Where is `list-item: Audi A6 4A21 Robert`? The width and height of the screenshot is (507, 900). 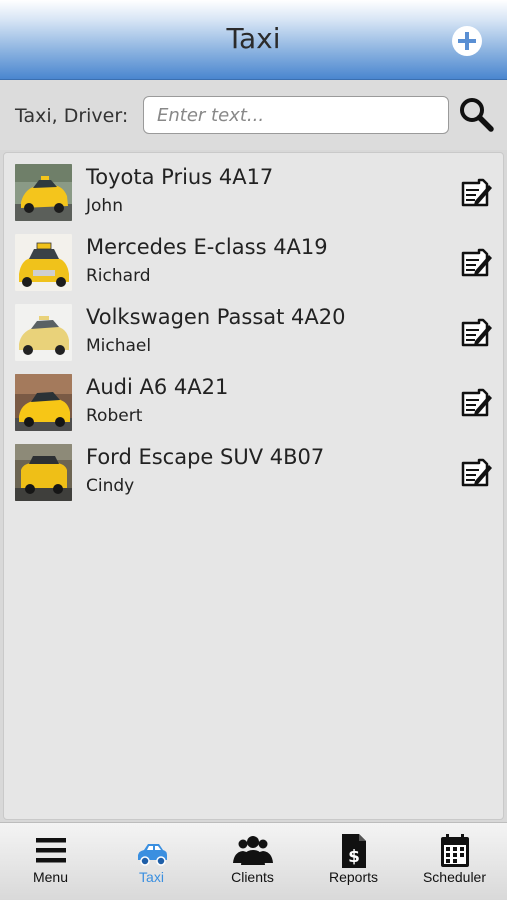 list-item: Audi A6 4A21 Robert is located at coordinates (253, 398).